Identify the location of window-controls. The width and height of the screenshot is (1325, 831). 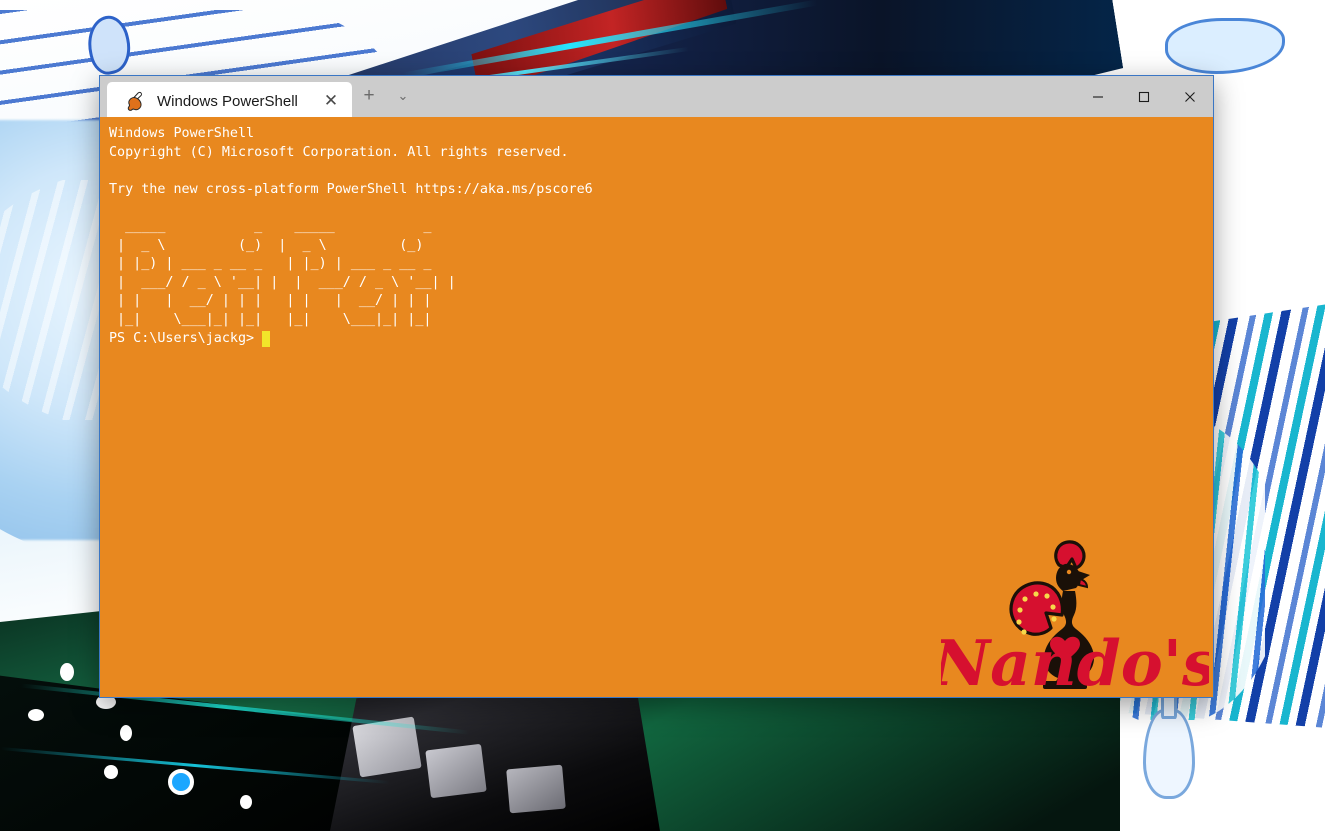
(1144, 96).